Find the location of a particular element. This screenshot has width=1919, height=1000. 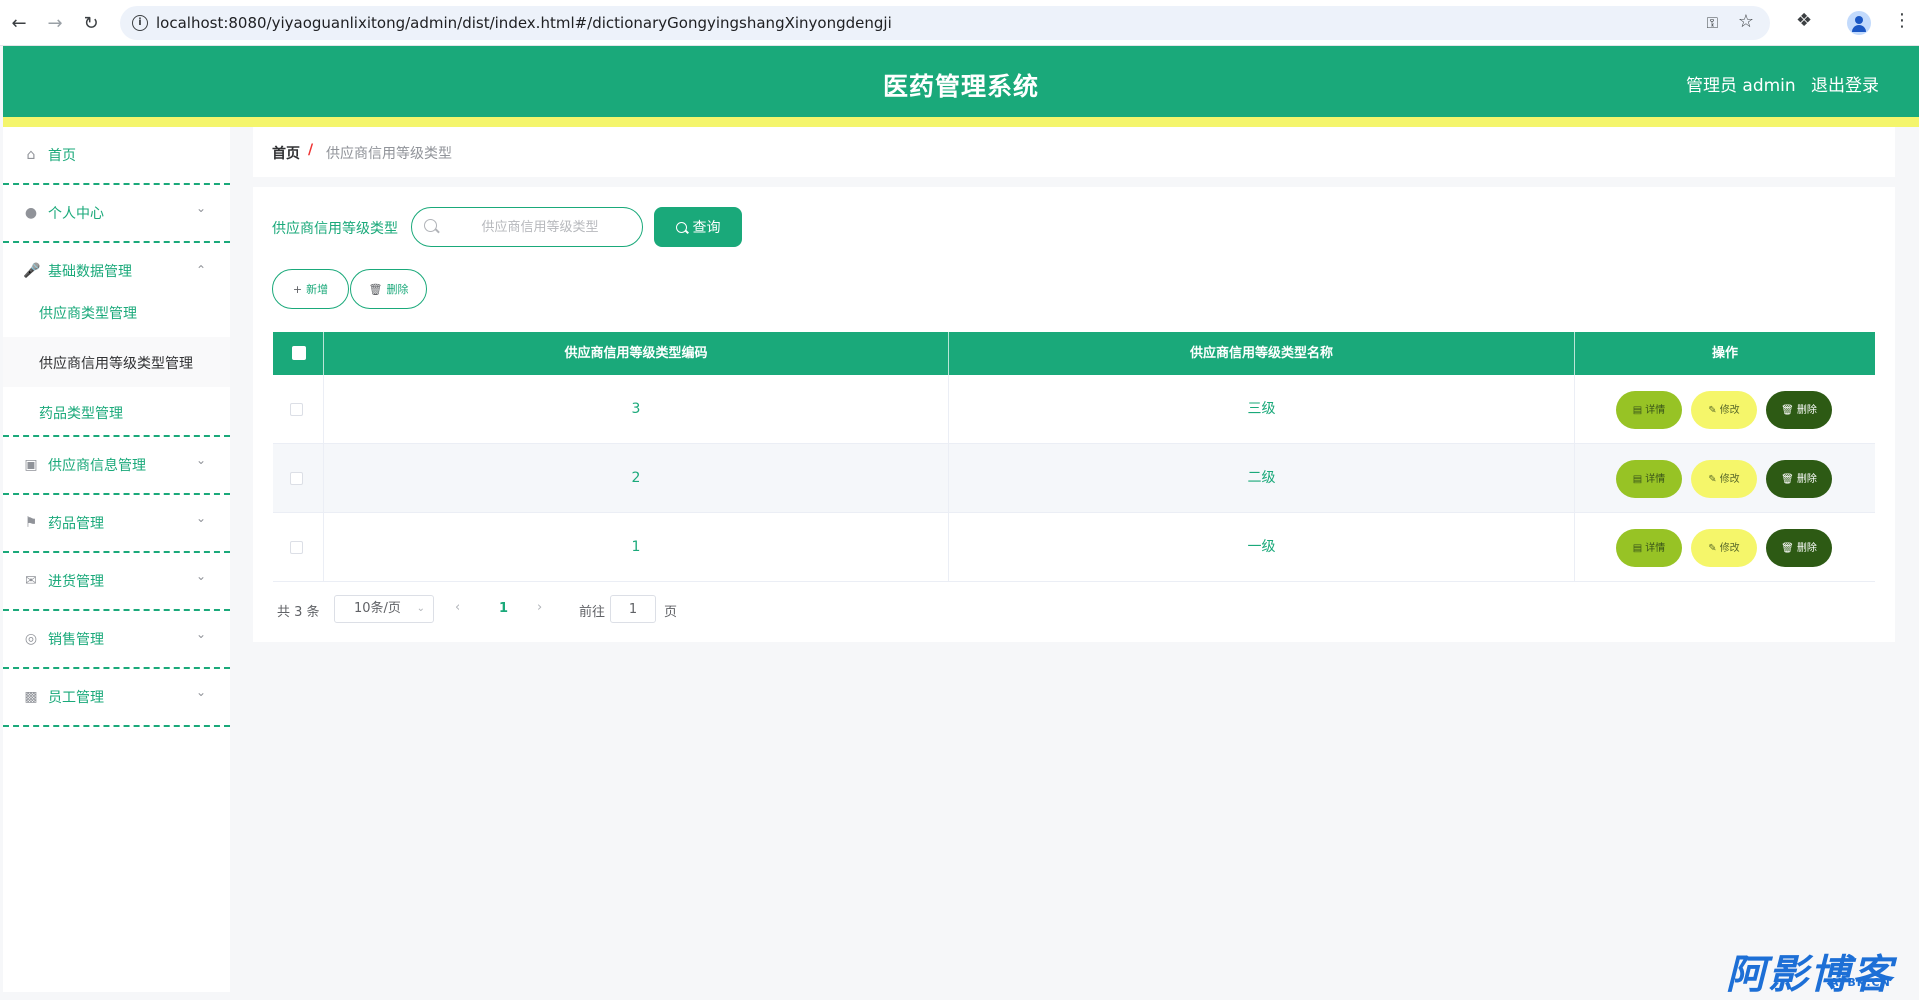

sidebar-item-supplier-info: ▣ 供应商信息管理 ⌄ is located at coordinates (116, 466).